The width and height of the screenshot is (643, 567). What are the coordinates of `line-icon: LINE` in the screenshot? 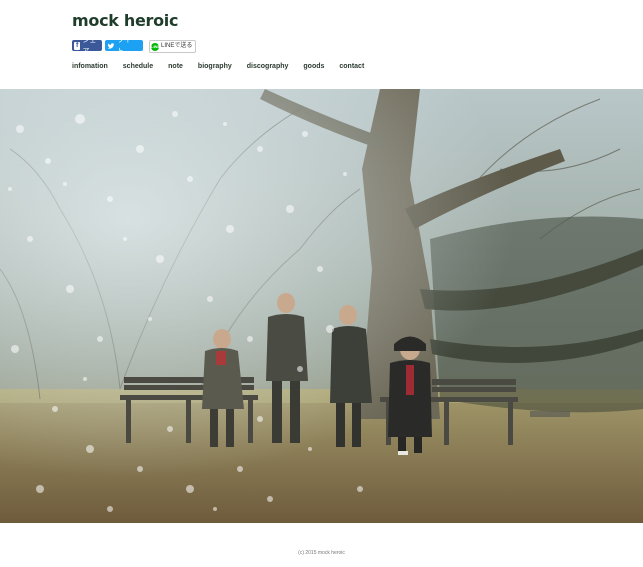 It's located at (156, 46).